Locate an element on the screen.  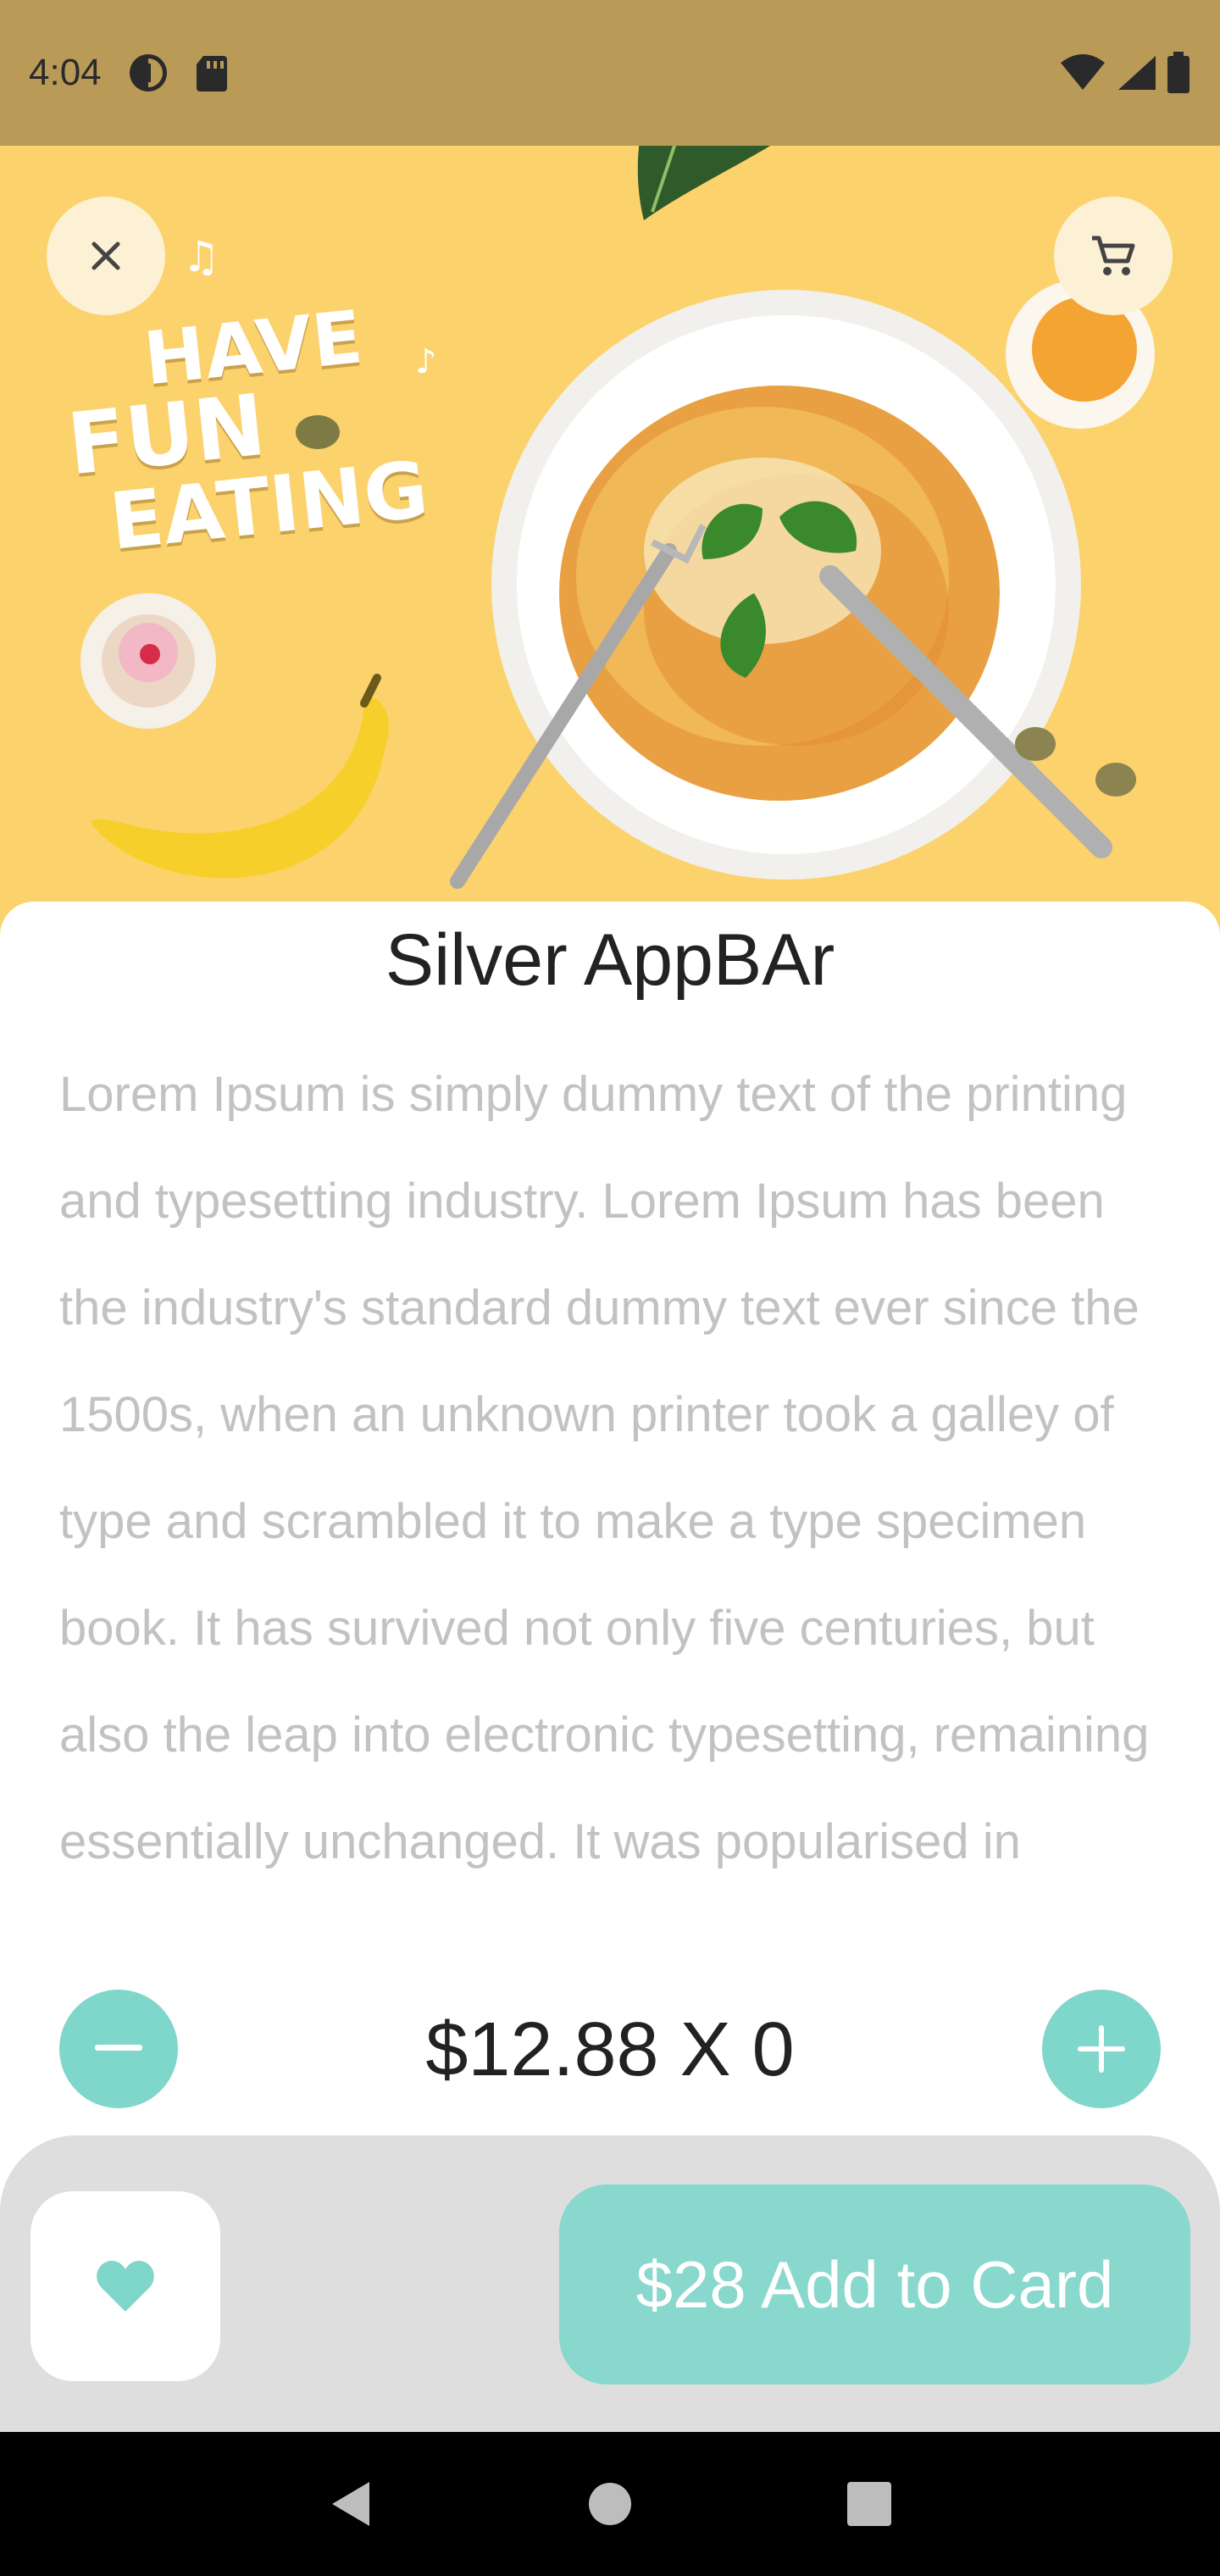
cart-icon is located at coordinates (1113, 255).